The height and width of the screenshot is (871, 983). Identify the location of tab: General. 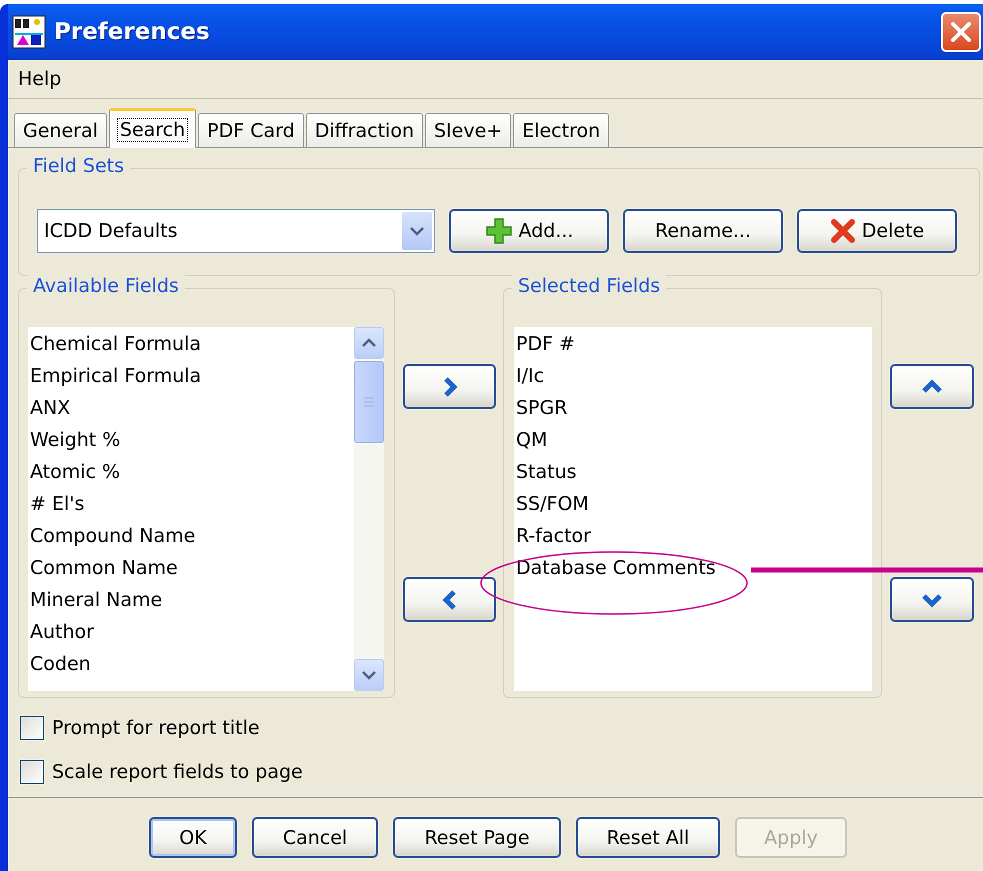
(60, 130).